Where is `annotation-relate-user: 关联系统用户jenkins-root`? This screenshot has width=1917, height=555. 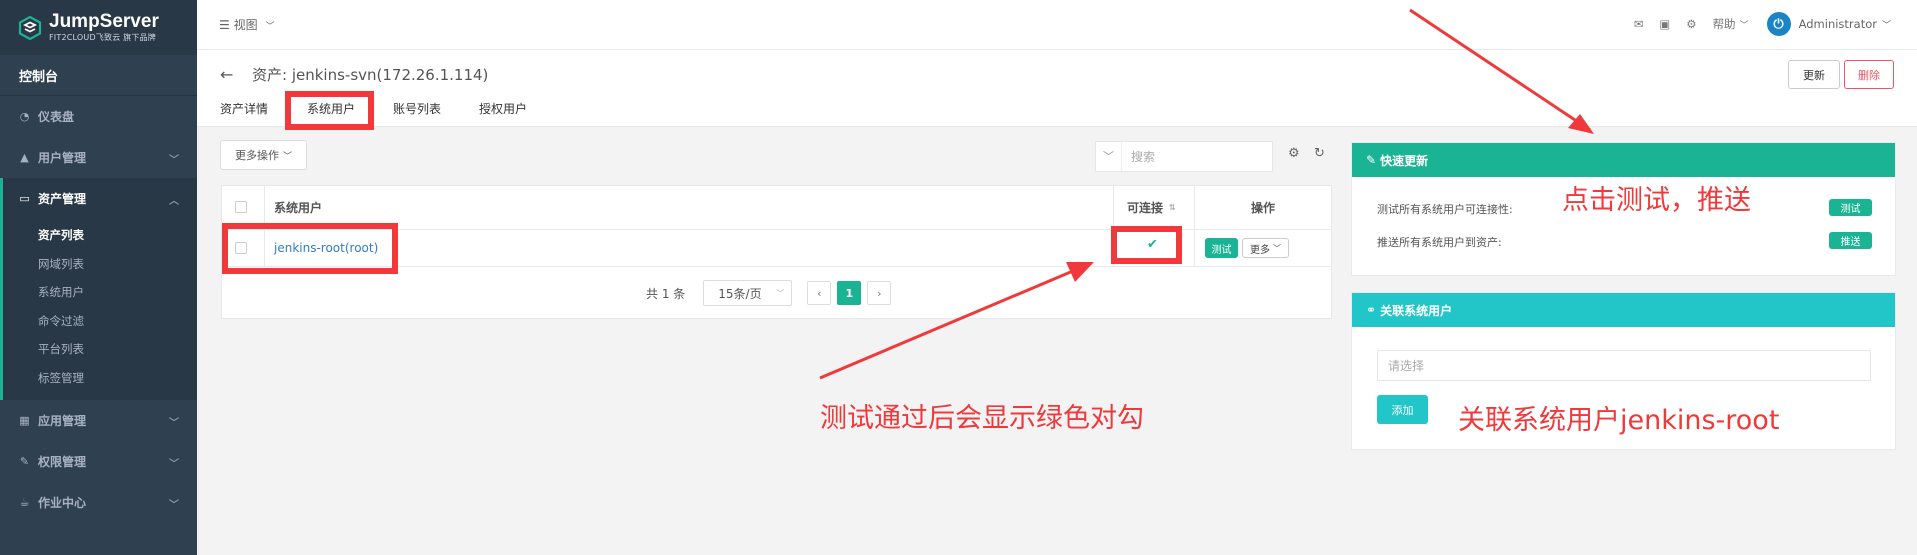
annotation-relate-user: 关联系统用户jenkins-root is located at coordinates (1619, 420).